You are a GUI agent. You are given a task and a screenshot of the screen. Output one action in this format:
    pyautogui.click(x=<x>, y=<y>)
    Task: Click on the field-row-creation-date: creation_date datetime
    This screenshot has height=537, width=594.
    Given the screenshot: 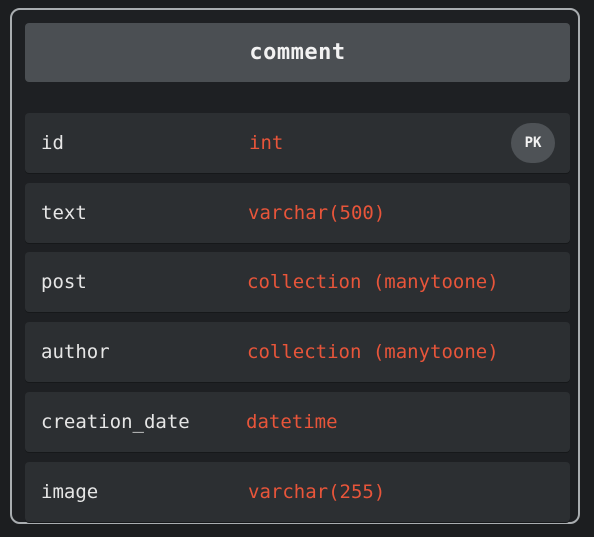 What is the action you would take?
    pyautogui.click(x=297, y=422)
    